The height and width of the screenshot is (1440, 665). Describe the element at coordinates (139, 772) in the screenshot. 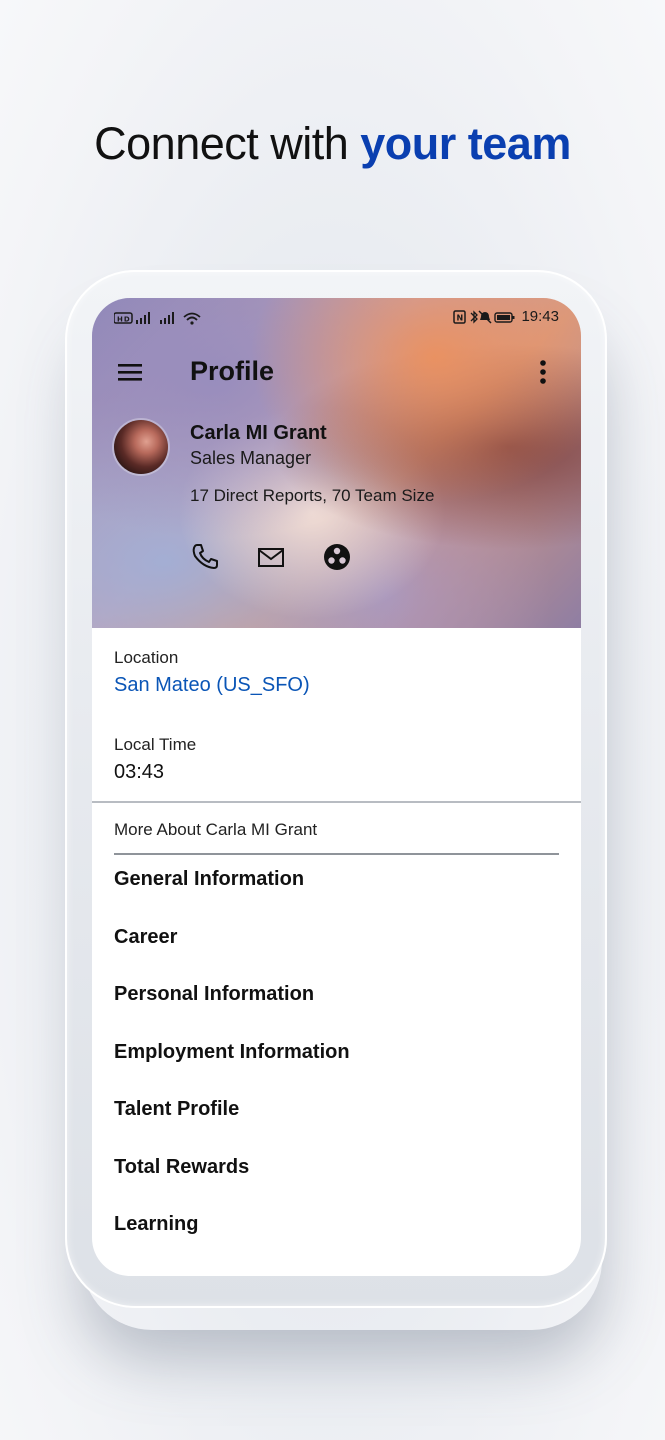

I see `local-time-value: 03:43` at that location.